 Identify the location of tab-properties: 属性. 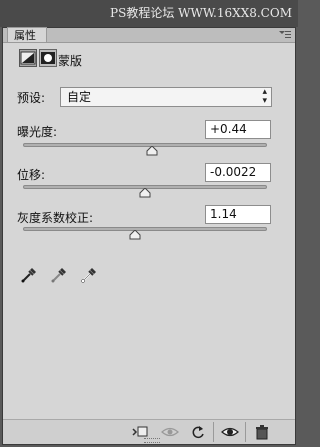
(27, 34).